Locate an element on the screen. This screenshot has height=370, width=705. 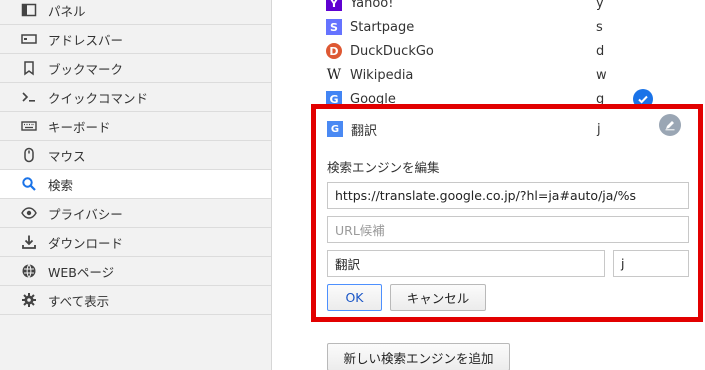
quick-command-icon is located at coordinates (29, 97).